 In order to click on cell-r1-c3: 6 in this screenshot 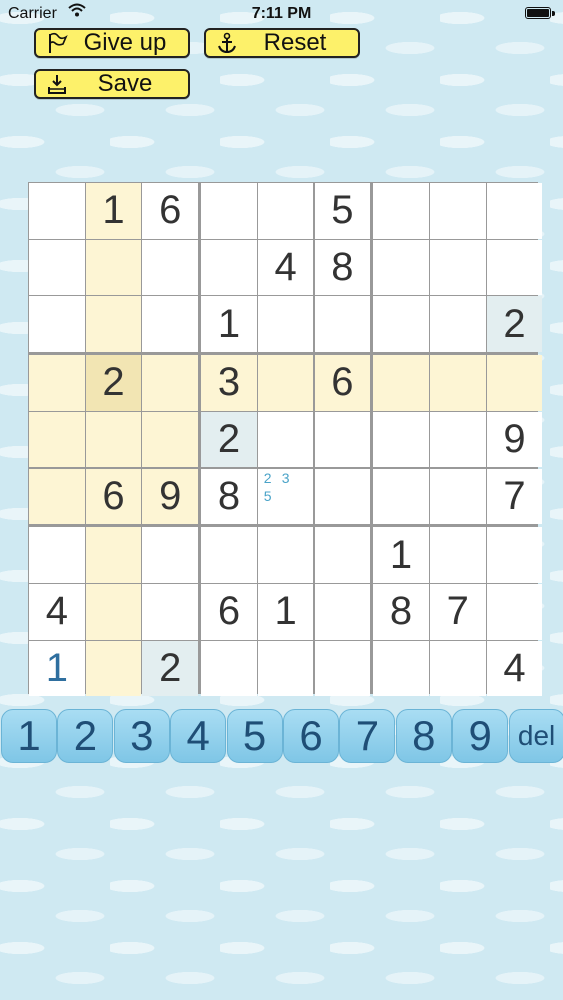, I will do `click(170, 211)`.